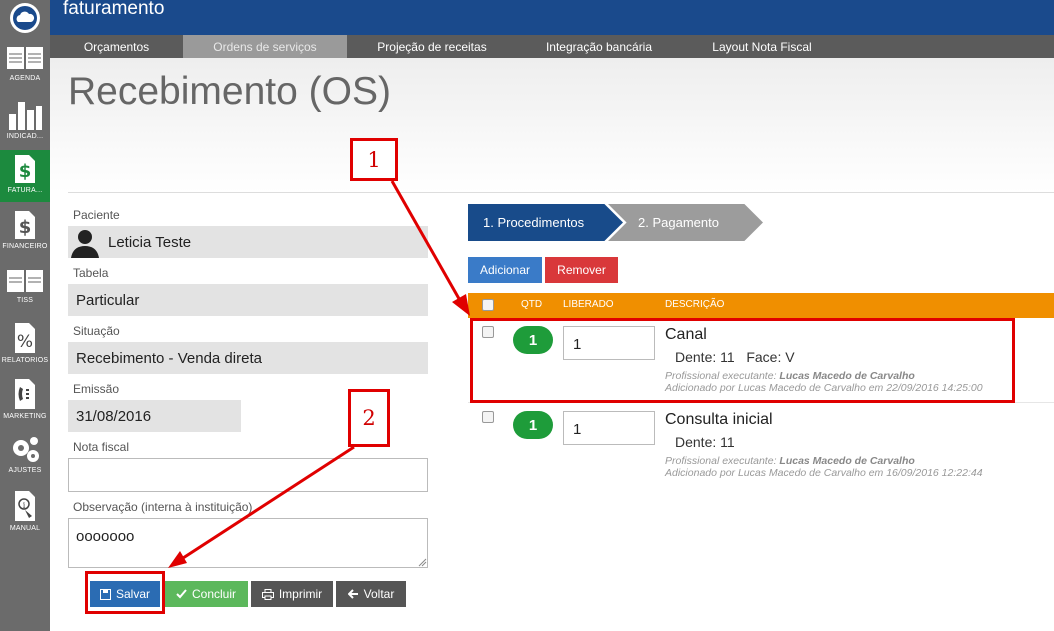 The width and height of the screenshot is (1054, 631). I want to click on voltar-button: Voltar, so click(371, 594).